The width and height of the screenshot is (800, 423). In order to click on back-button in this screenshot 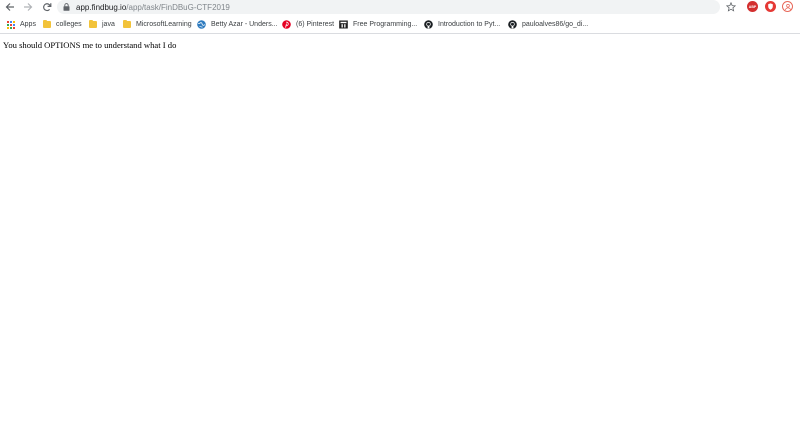, I will do `click(10, 7)`.